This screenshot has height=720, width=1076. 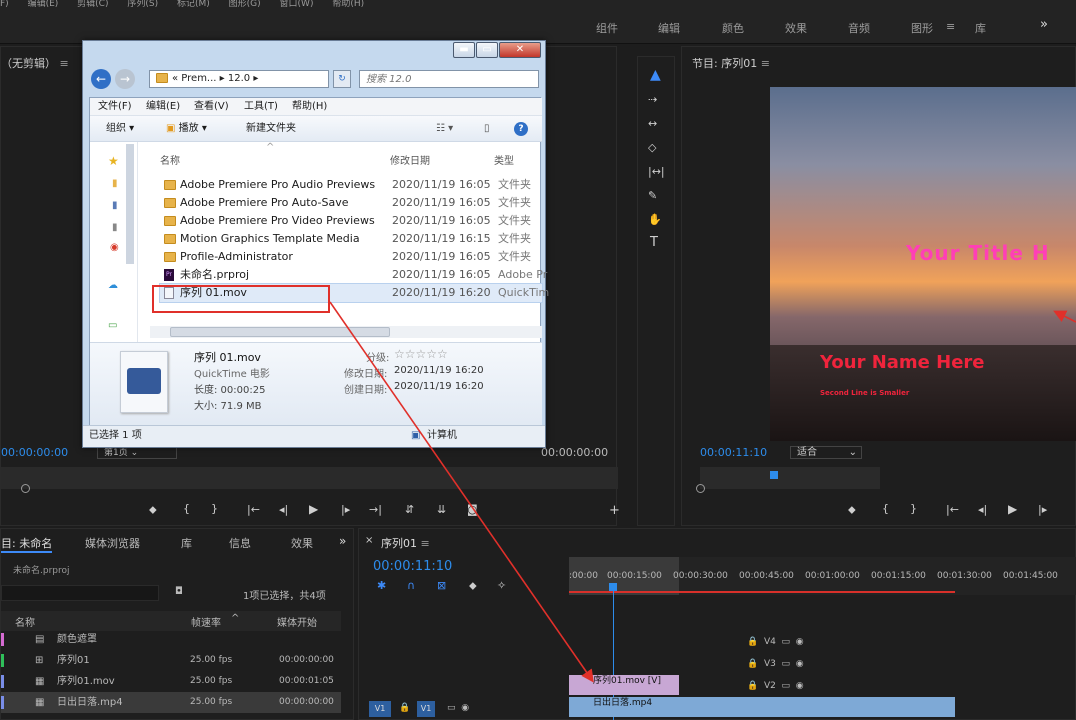 What do you see at coordinates (461, 492) in the screenshot?
I see `drag-arrow` at bounding box center [461, 492].